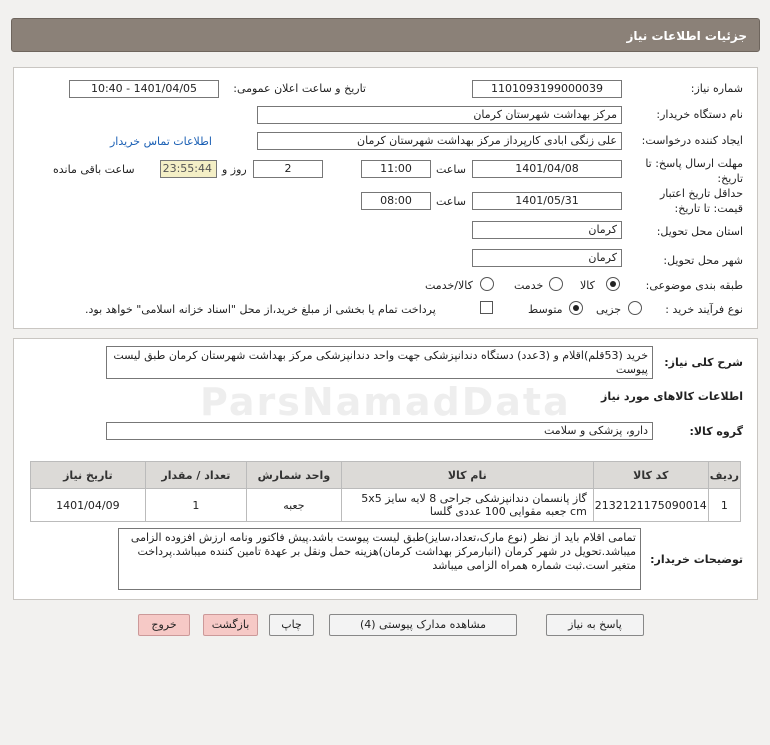 The image size is (770, 745). What do you see at coordinates (451, 169) in the screenshot?
I see `deadline-time-label: ساعت` at bounding box center [451, 169].